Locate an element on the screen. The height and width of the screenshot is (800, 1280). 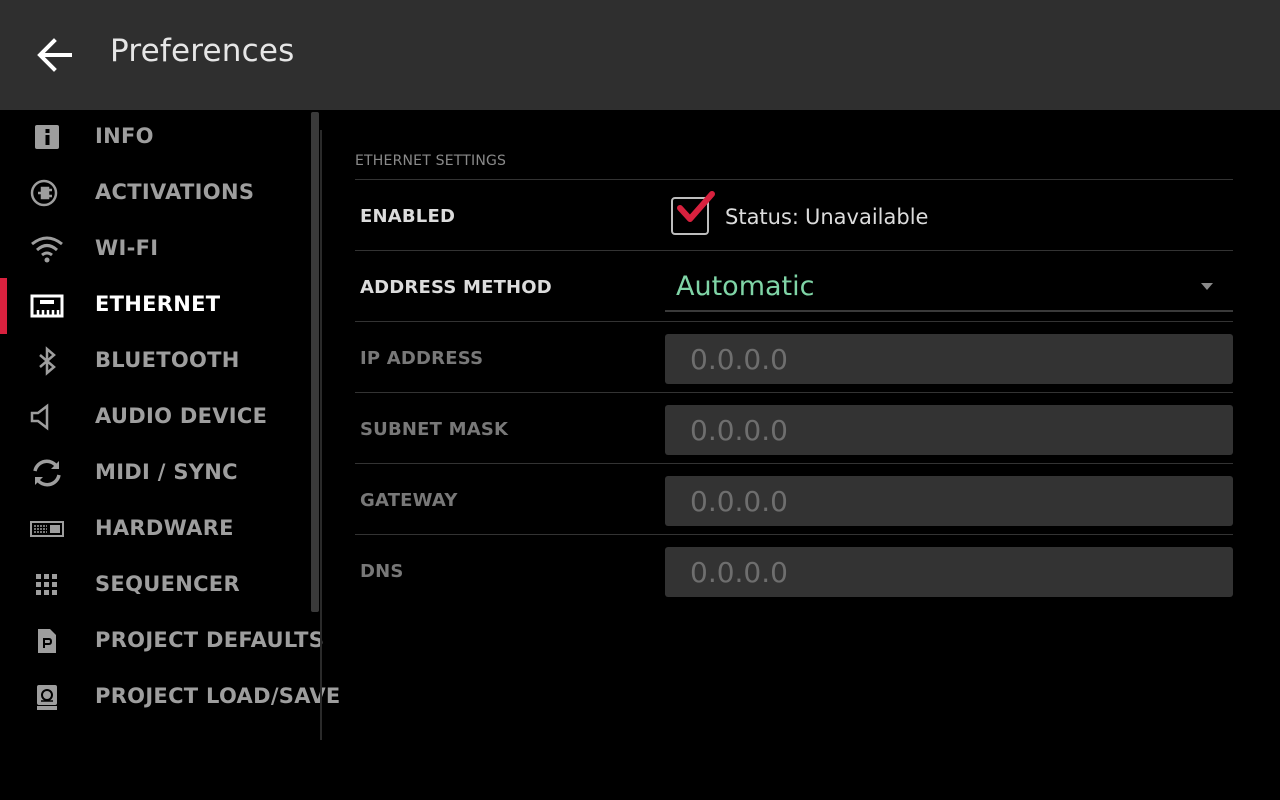
sidebar-item-label: BLUETOOTH is located at coordinates (167, 360).